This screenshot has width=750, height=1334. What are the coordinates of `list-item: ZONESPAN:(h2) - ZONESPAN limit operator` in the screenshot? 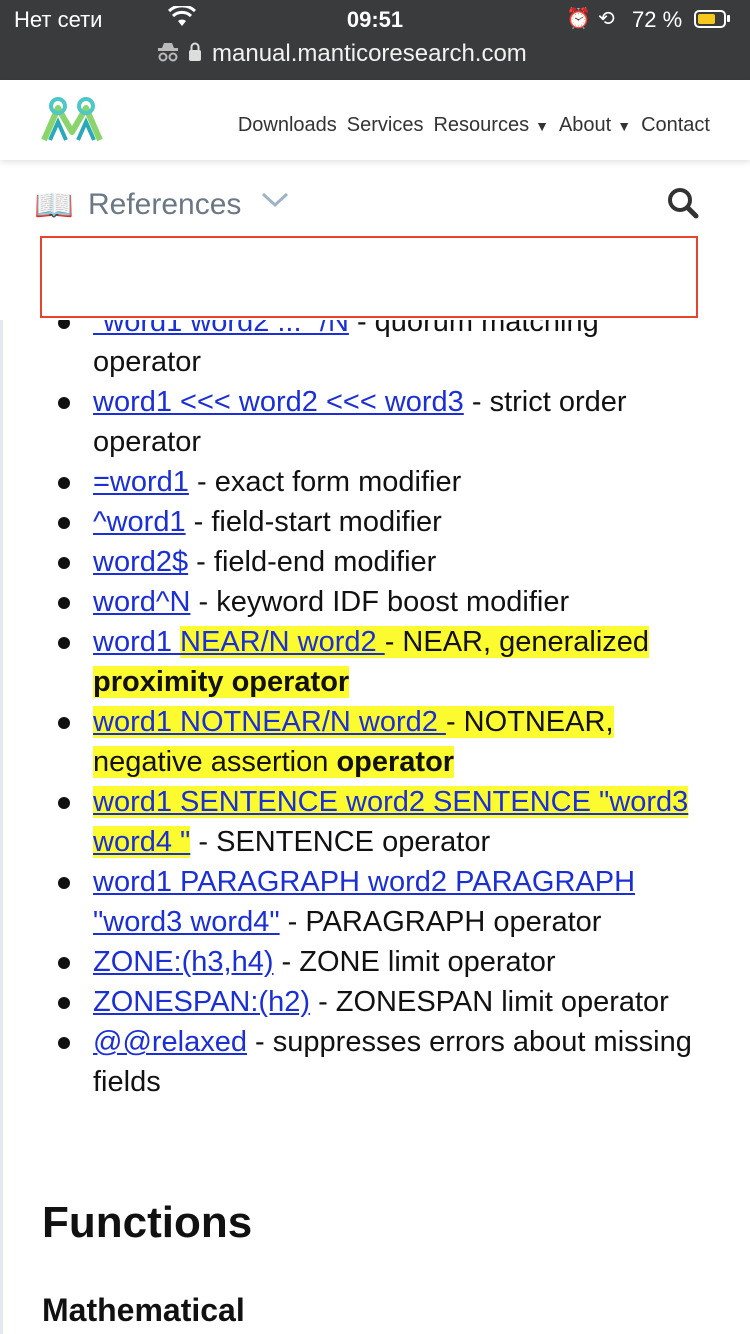 It's located at (385, 1002).